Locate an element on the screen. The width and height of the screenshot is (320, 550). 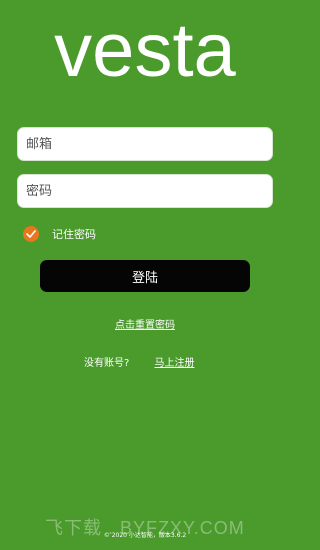
password-field is located at coordinates (145, 191).